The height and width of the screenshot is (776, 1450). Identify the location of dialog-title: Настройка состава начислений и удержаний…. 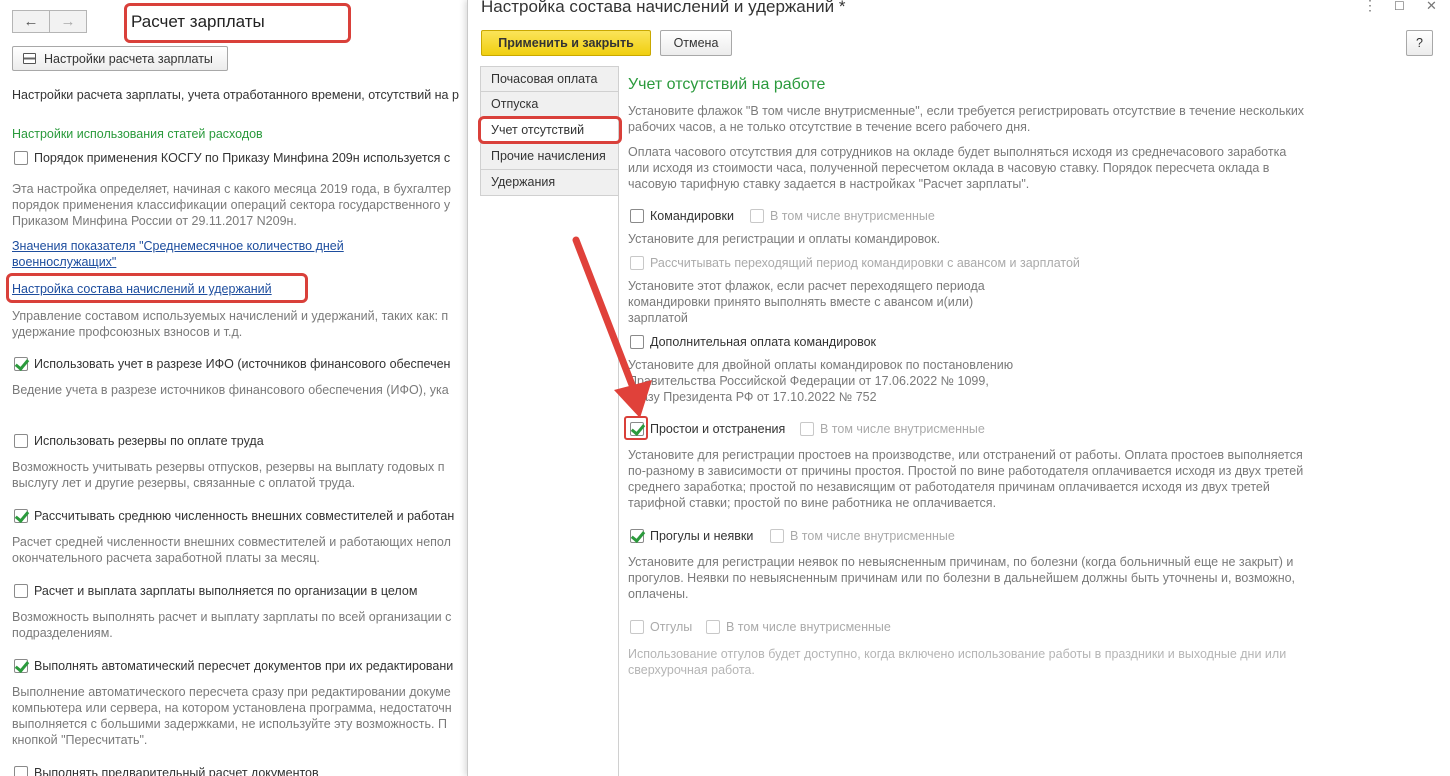
(663, 8).